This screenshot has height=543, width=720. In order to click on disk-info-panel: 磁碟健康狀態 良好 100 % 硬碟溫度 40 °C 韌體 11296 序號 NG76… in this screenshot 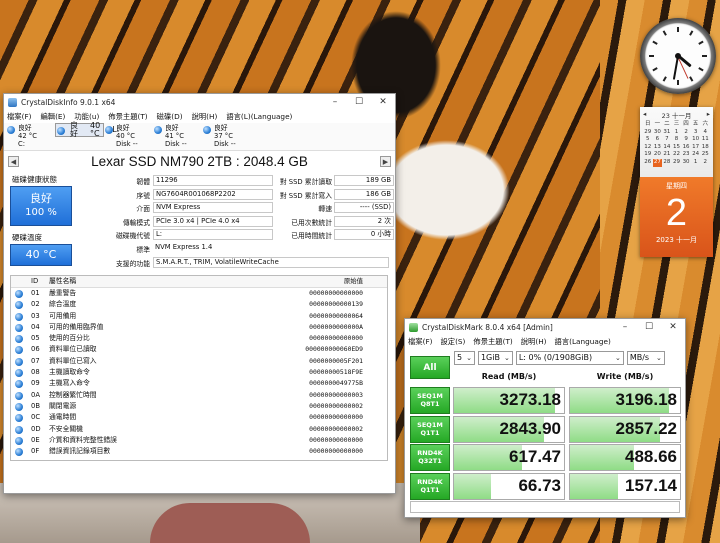, I will do `click(199, 221)`.